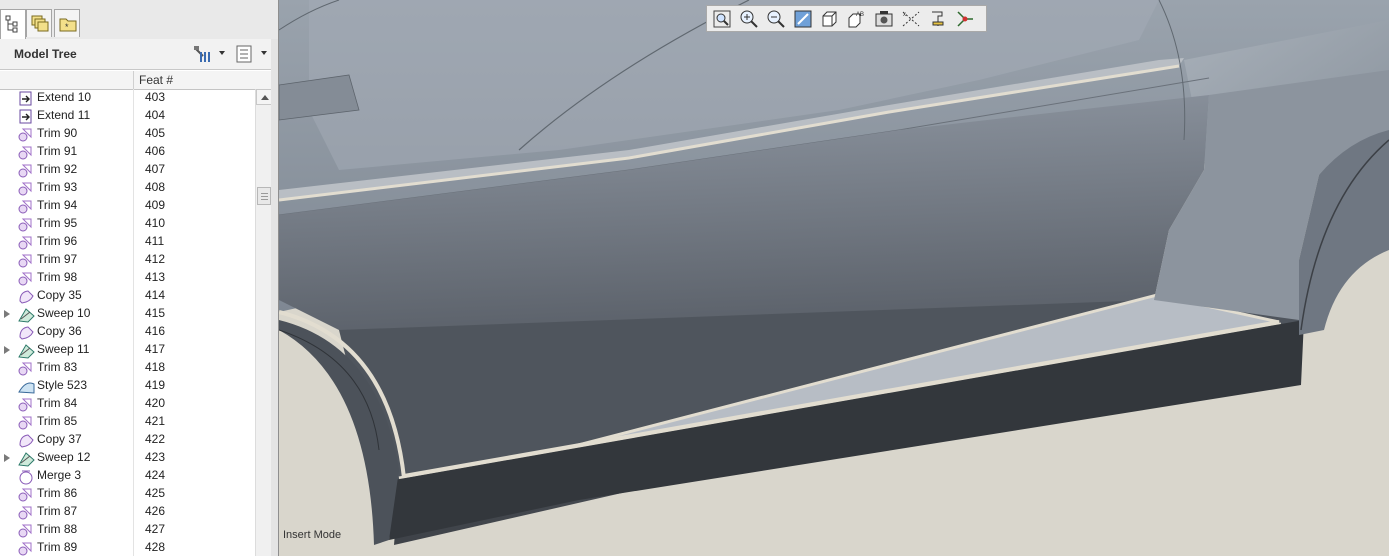 This screenshot has height=556, width=1389. Describe the element at coordinates (203, 54) in the screenshot. I see `settings-tools-icon` at that location.